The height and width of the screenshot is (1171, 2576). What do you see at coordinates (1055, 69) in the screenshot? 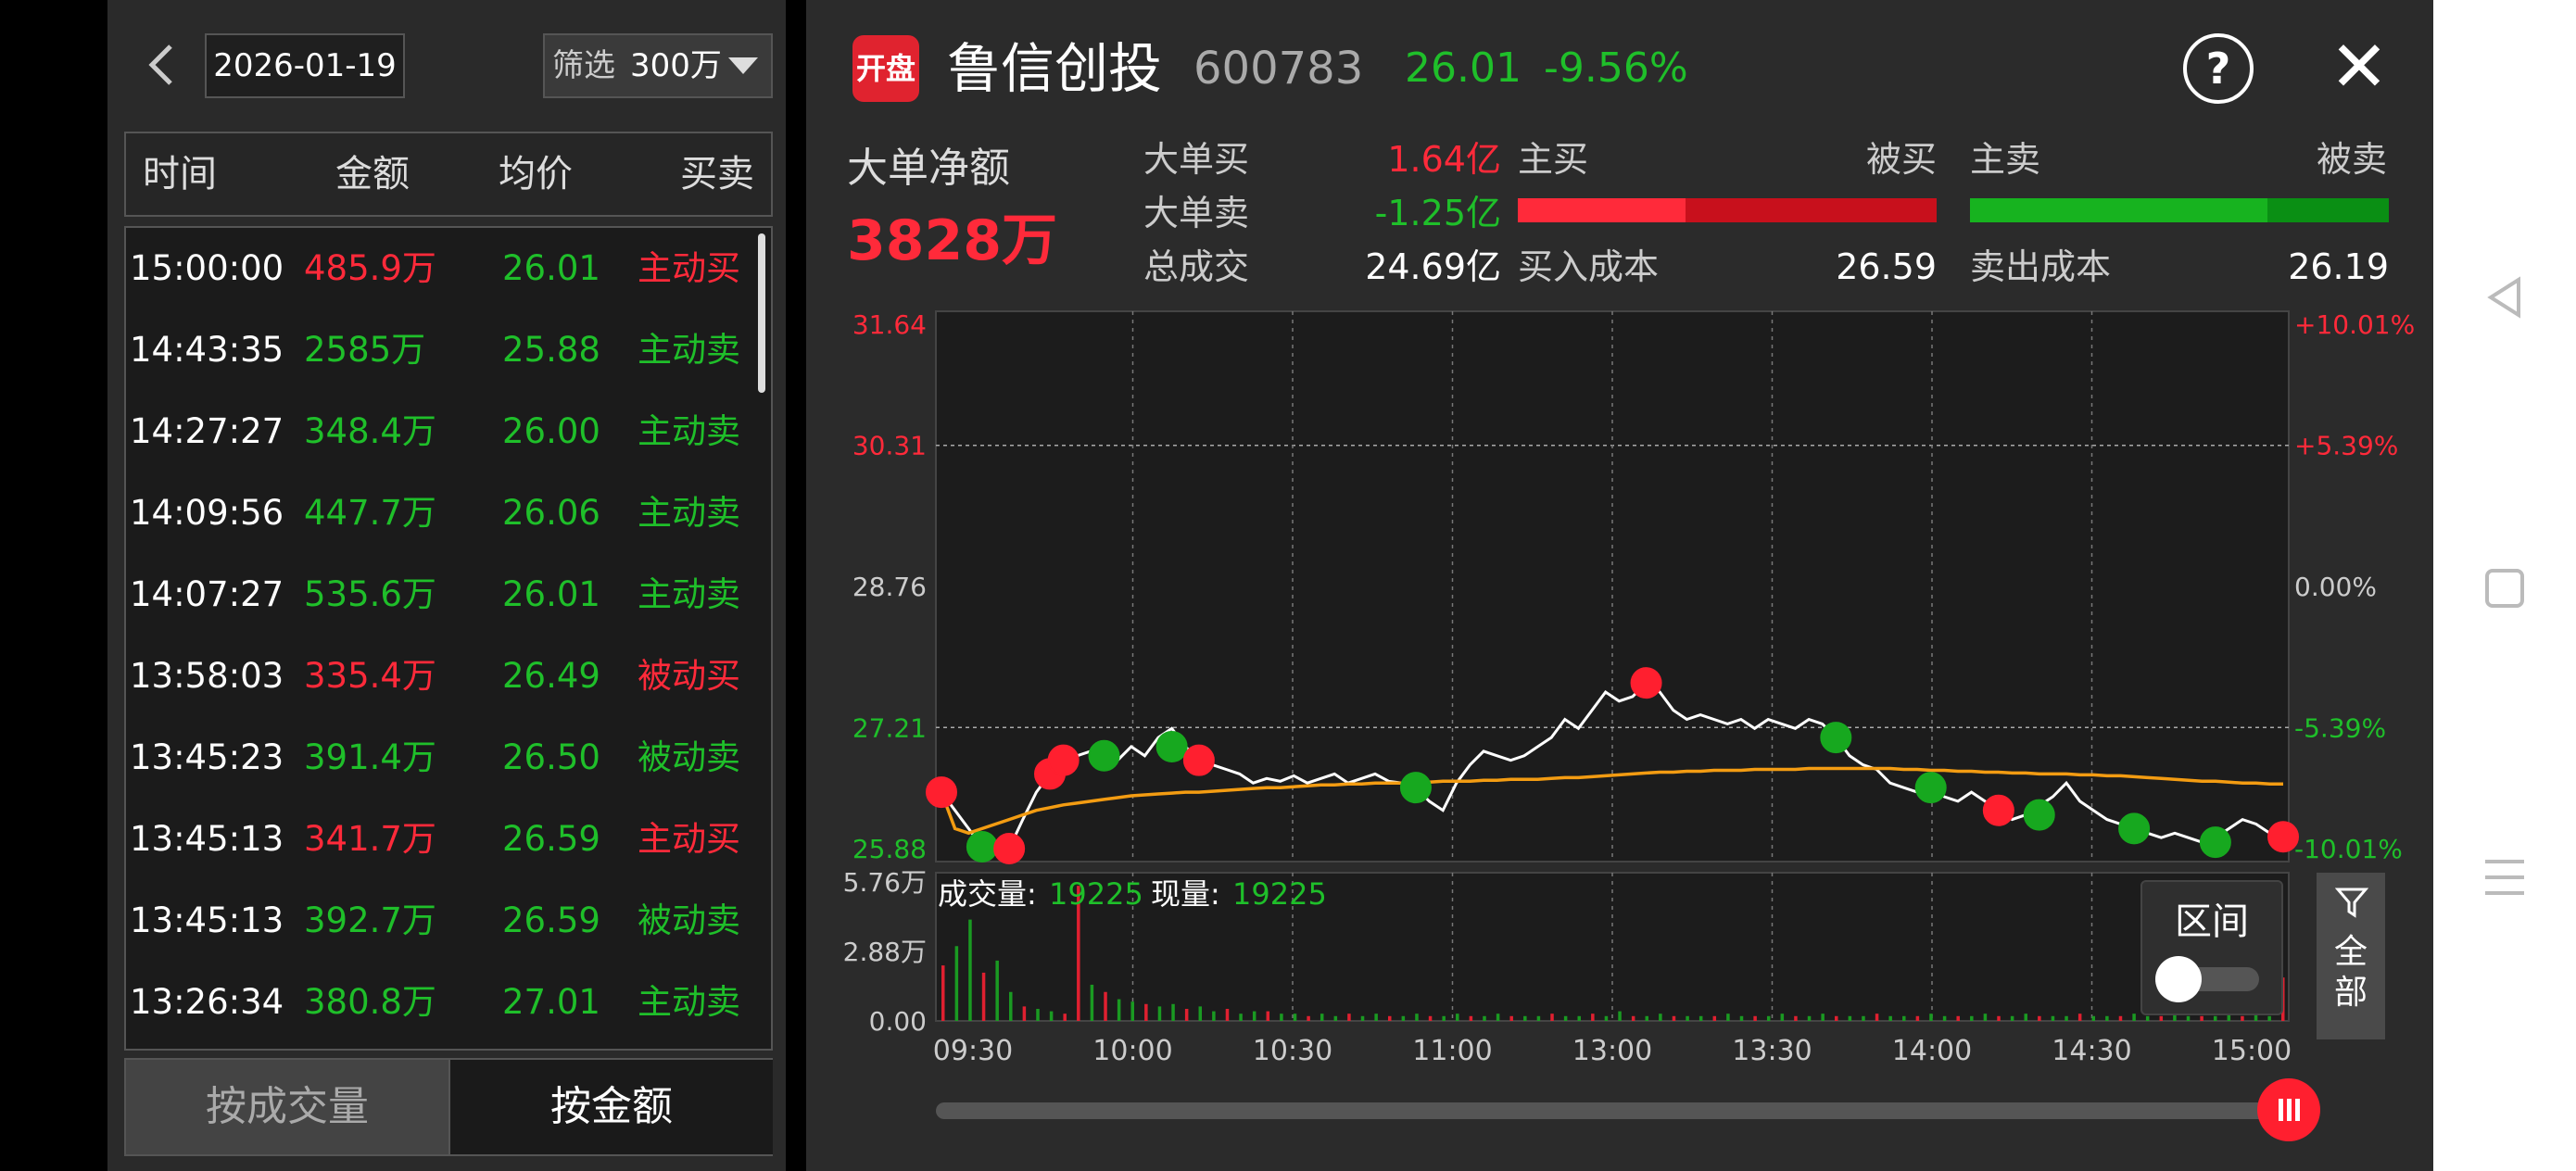
I see `stock-name: 鲁信创投` at bounding box center [1055, 69].